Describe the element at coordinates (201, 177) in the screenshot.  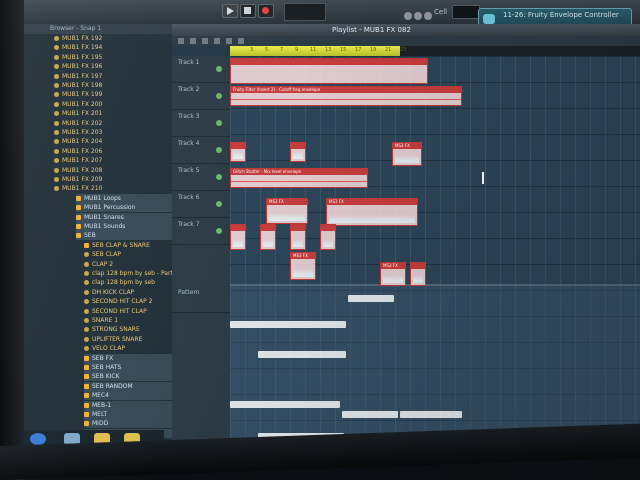
I see `track-header: Track 5` at that location.